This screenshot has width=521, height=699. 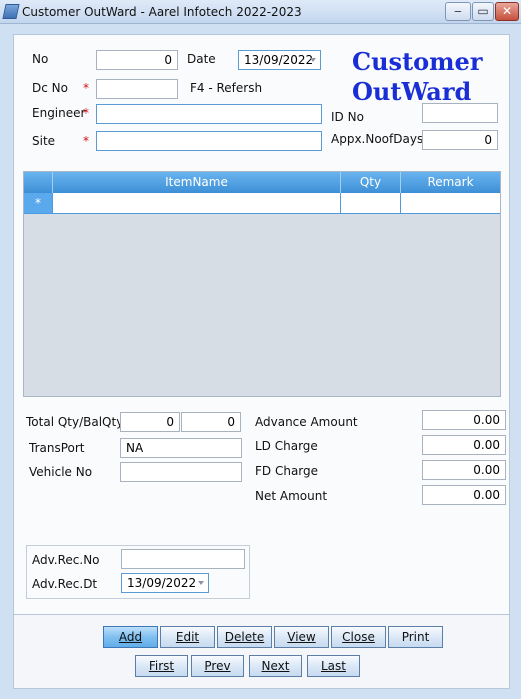 What do you see at coordinates (333, 666) in the screenshot?
I see `last-button: Last` at bounding box center [333, 666].